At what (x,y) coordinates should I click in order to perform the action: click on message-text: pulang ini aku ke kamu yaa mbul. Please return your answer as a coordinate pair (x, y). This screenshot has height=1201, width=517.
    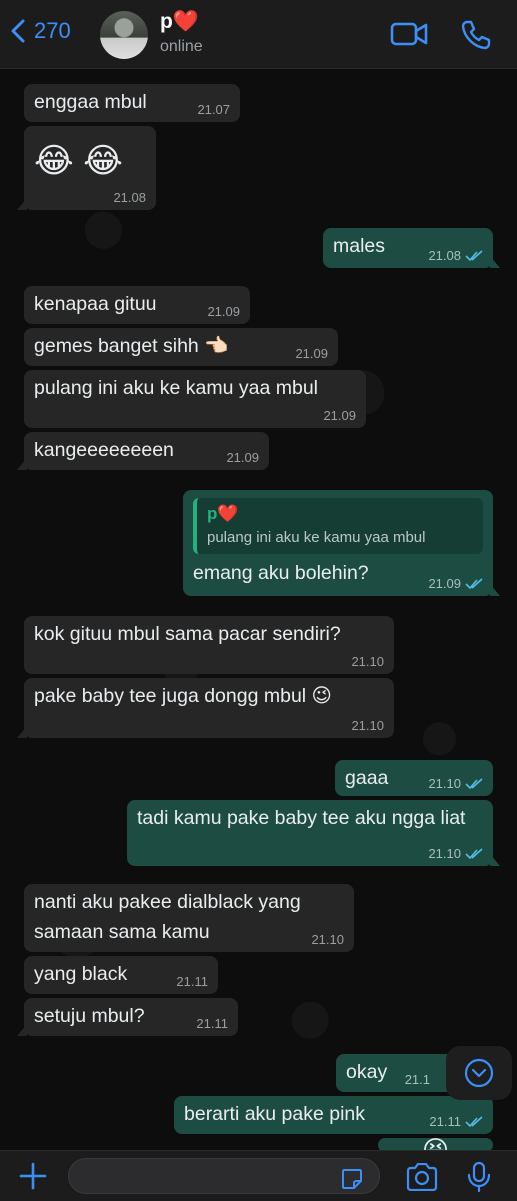
    Looking at the image, I should click on (176, 388).